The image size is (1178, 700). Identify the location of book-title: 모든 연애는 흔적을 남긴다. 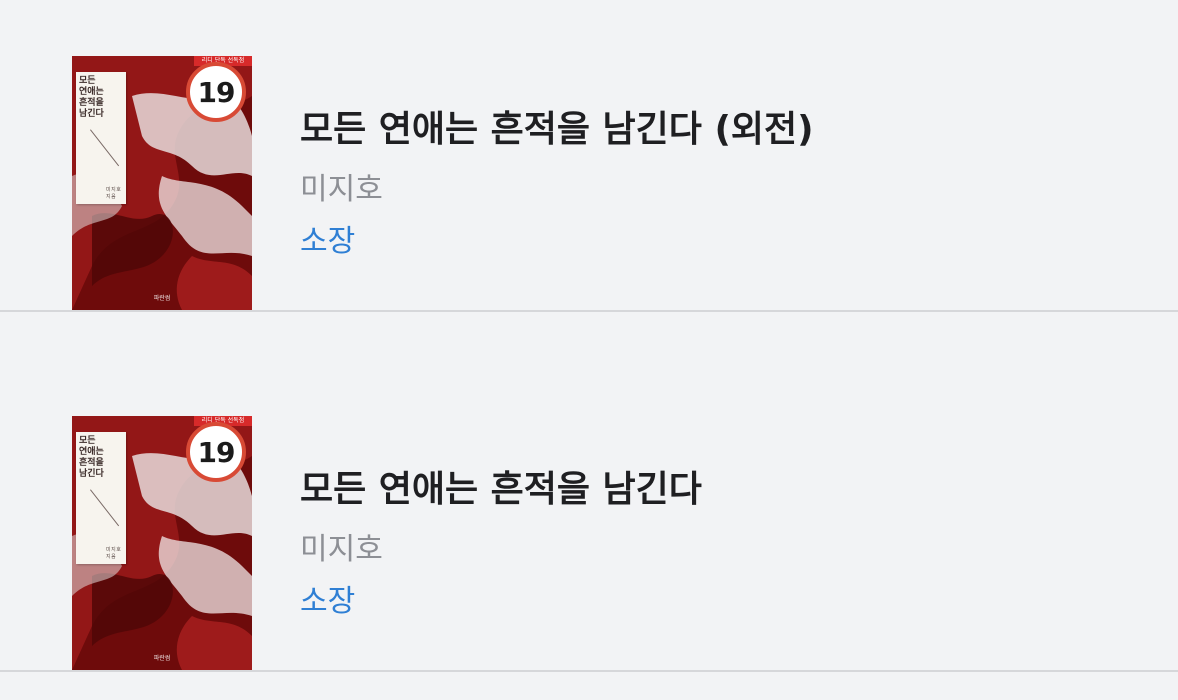
(501, 490).